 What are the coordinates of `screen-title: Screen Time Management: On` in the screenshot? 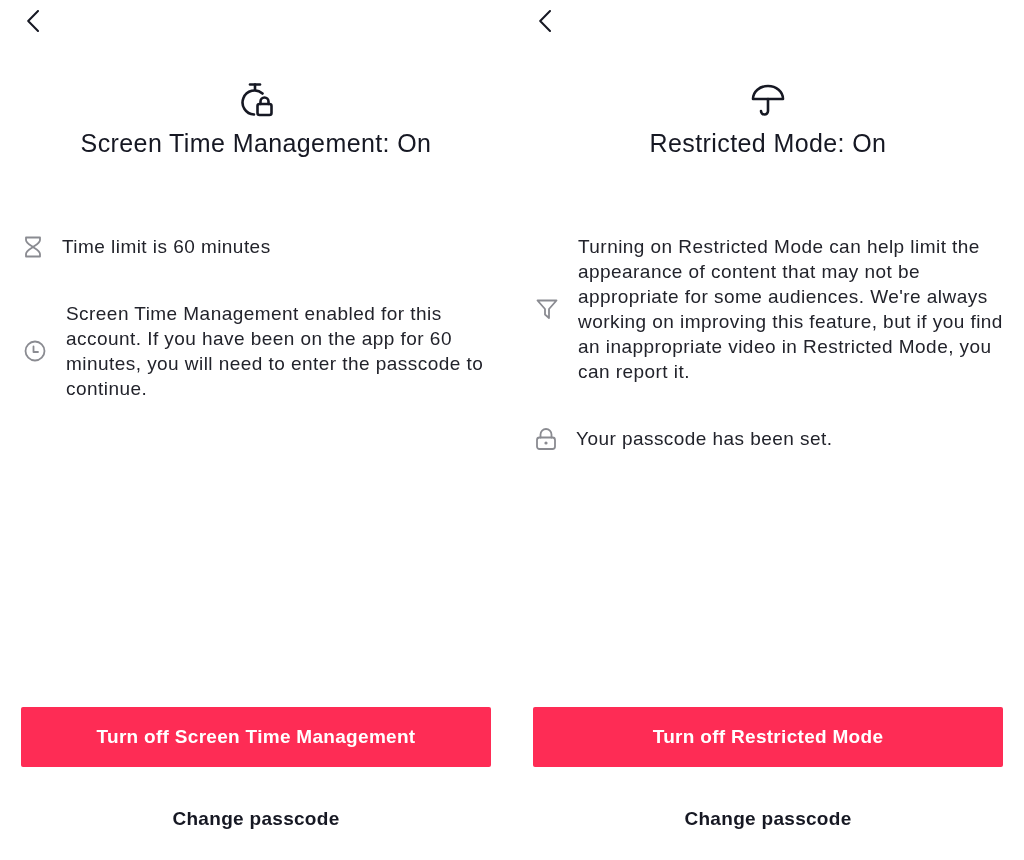 It's located at (256, 143).